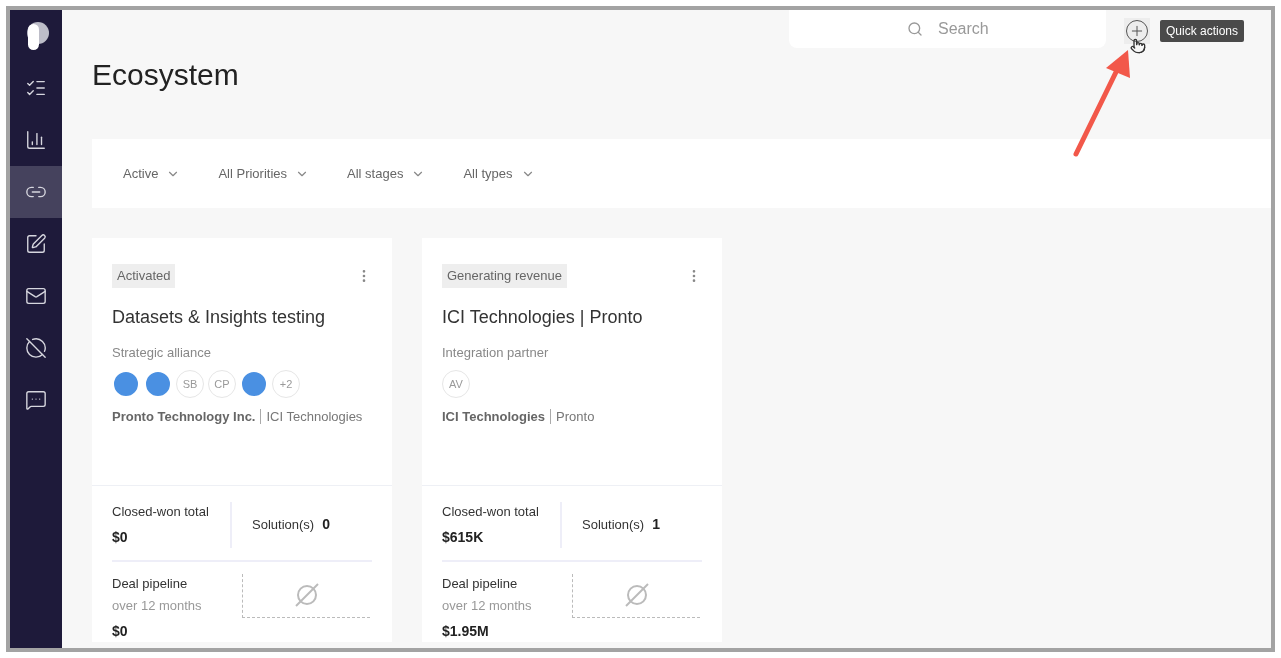 Image resolution: width=1281 pixels, height=658 pixels. What do you see at coordinates (264, 173) in the screenshot?
I see `filter-dropdown: All Priorities` at bounding box center [264, 173].